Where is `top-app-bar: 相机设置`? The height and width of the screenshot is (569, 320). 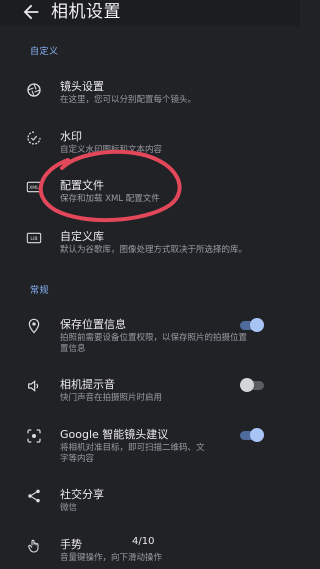
top-app-bar: 相机设置 is located at coordinates (150, 13).